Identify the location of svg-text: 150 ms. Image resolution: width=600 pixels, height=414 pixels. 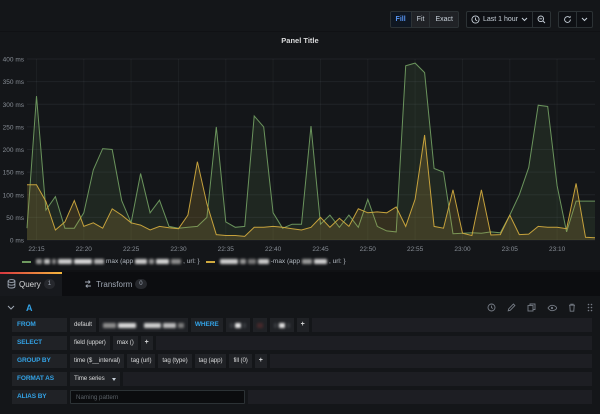
(14, 173).